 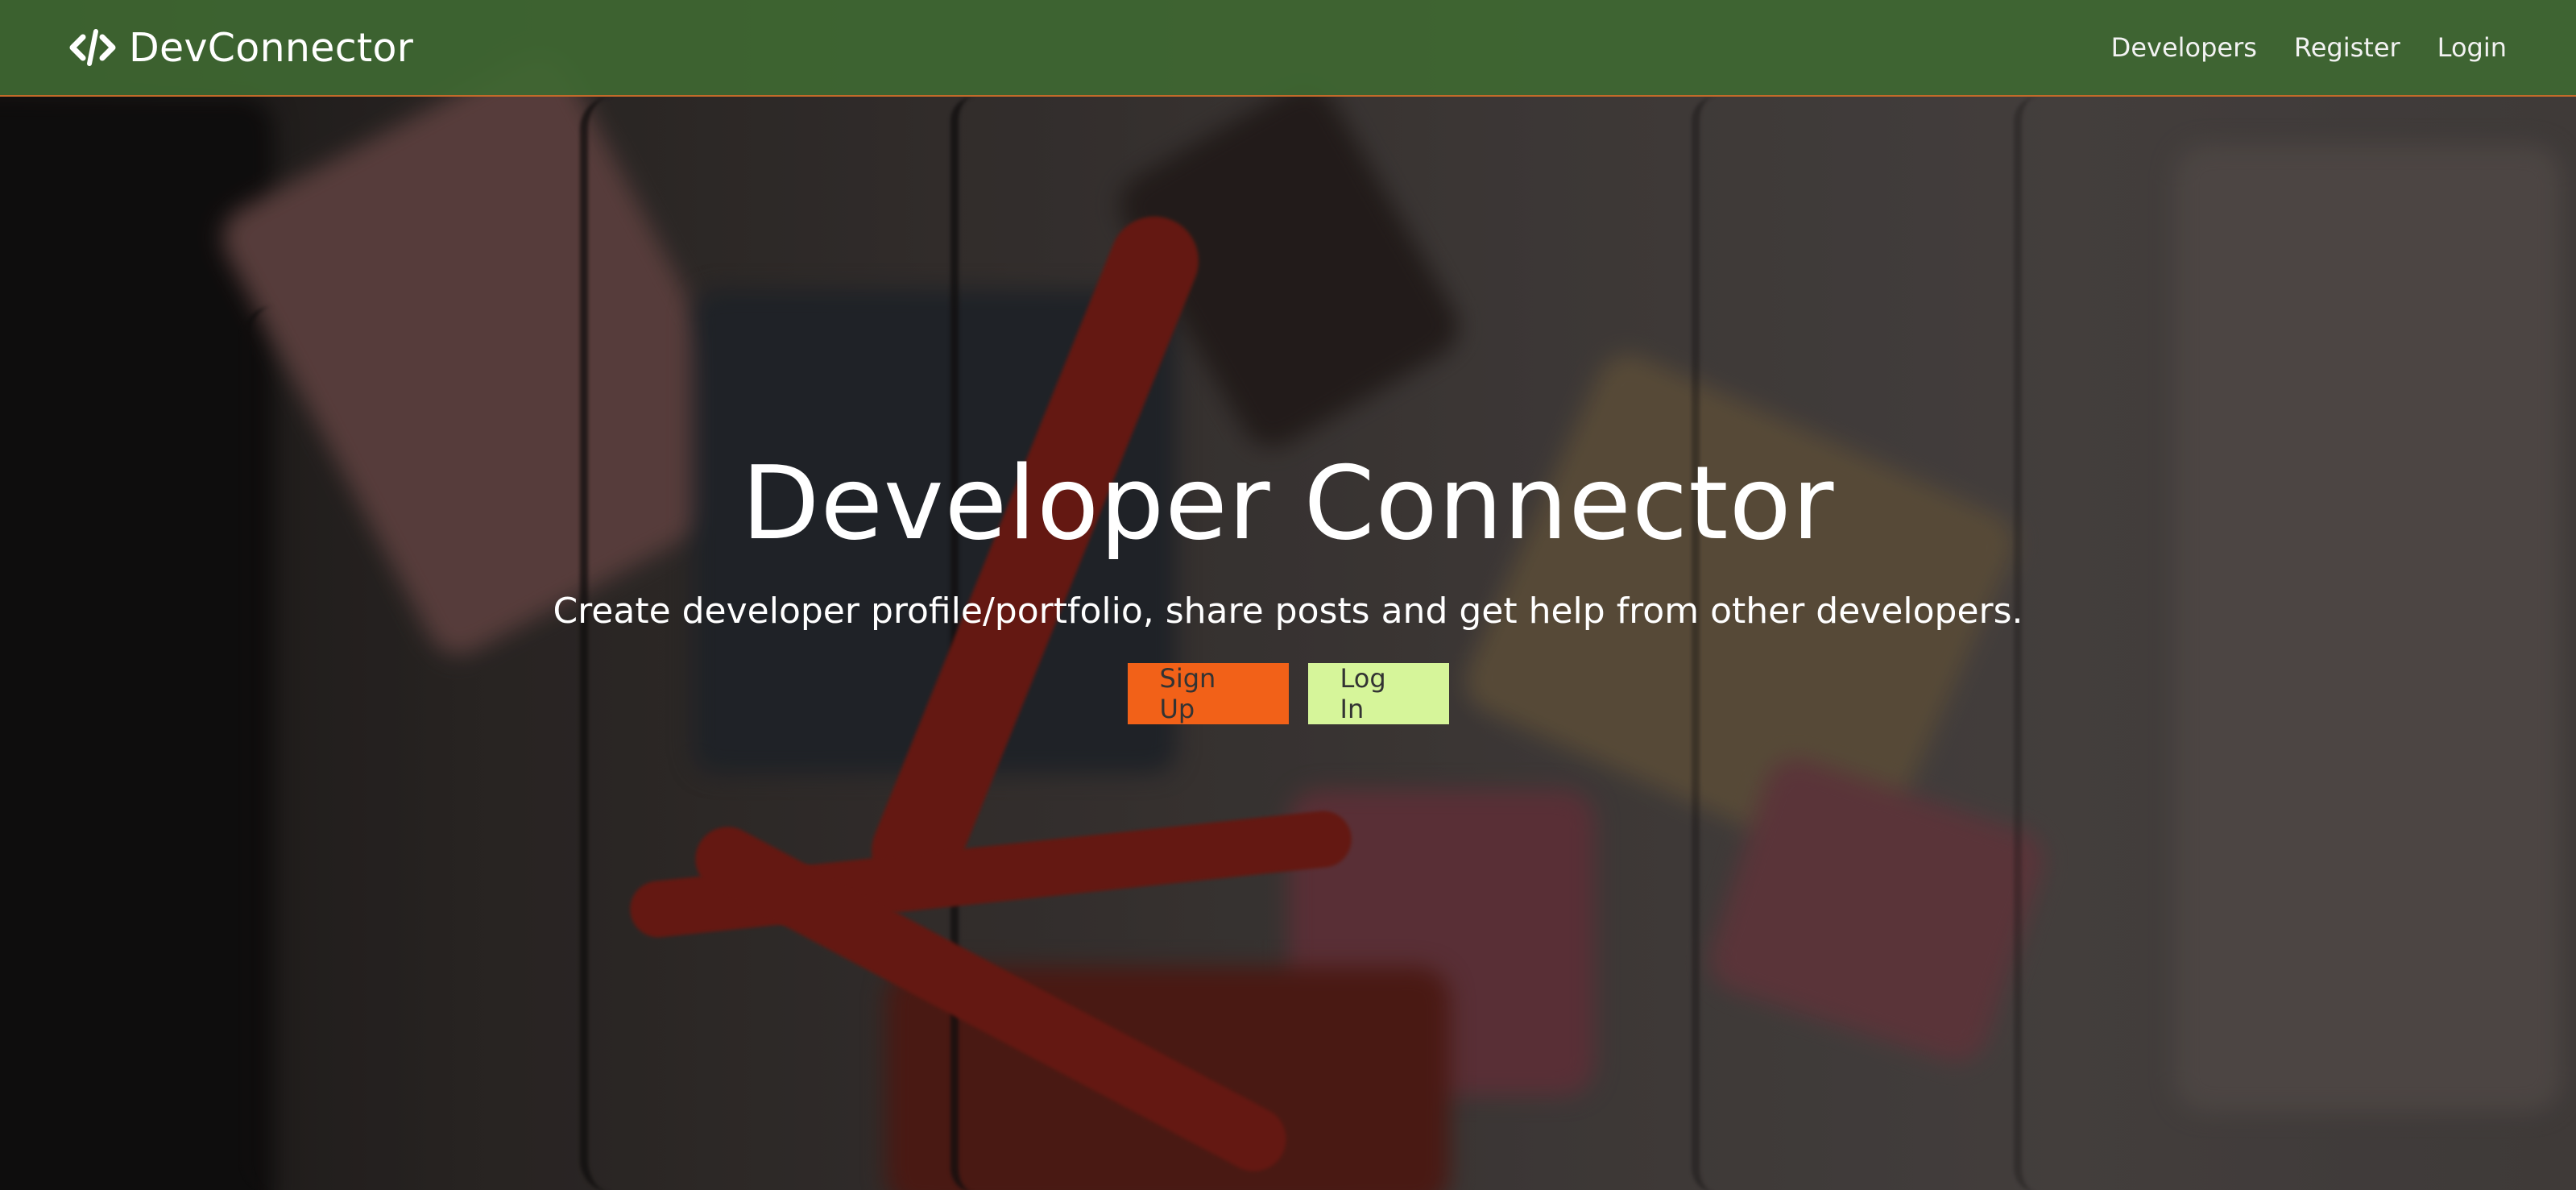 I want to click on nav-link-developers: Developers, so click(x=2184, y=47).